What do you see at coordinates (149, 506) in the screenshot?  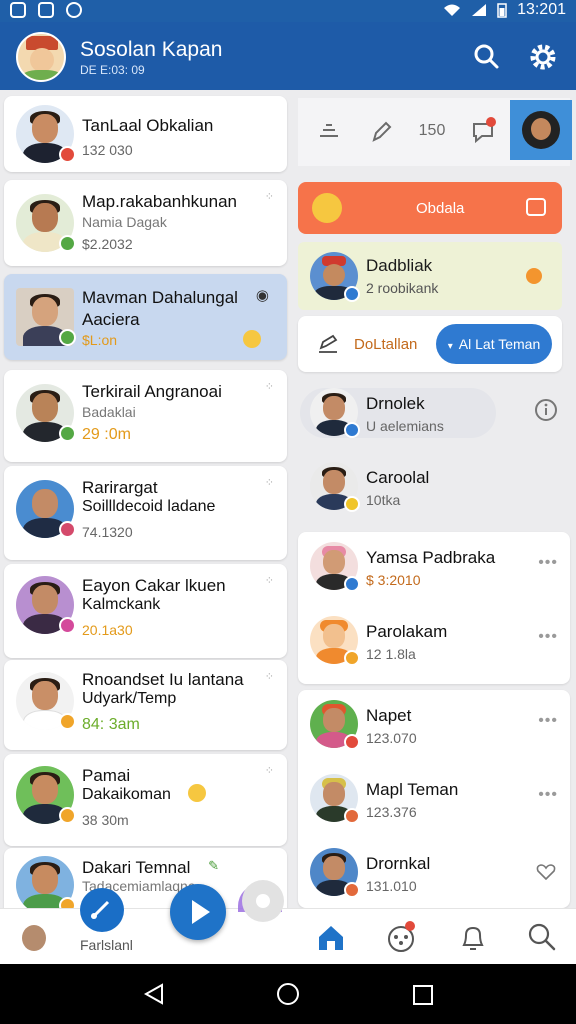 I see `contact-subtitle: Soillldecoid ladane` at bounding box center [149, 506].